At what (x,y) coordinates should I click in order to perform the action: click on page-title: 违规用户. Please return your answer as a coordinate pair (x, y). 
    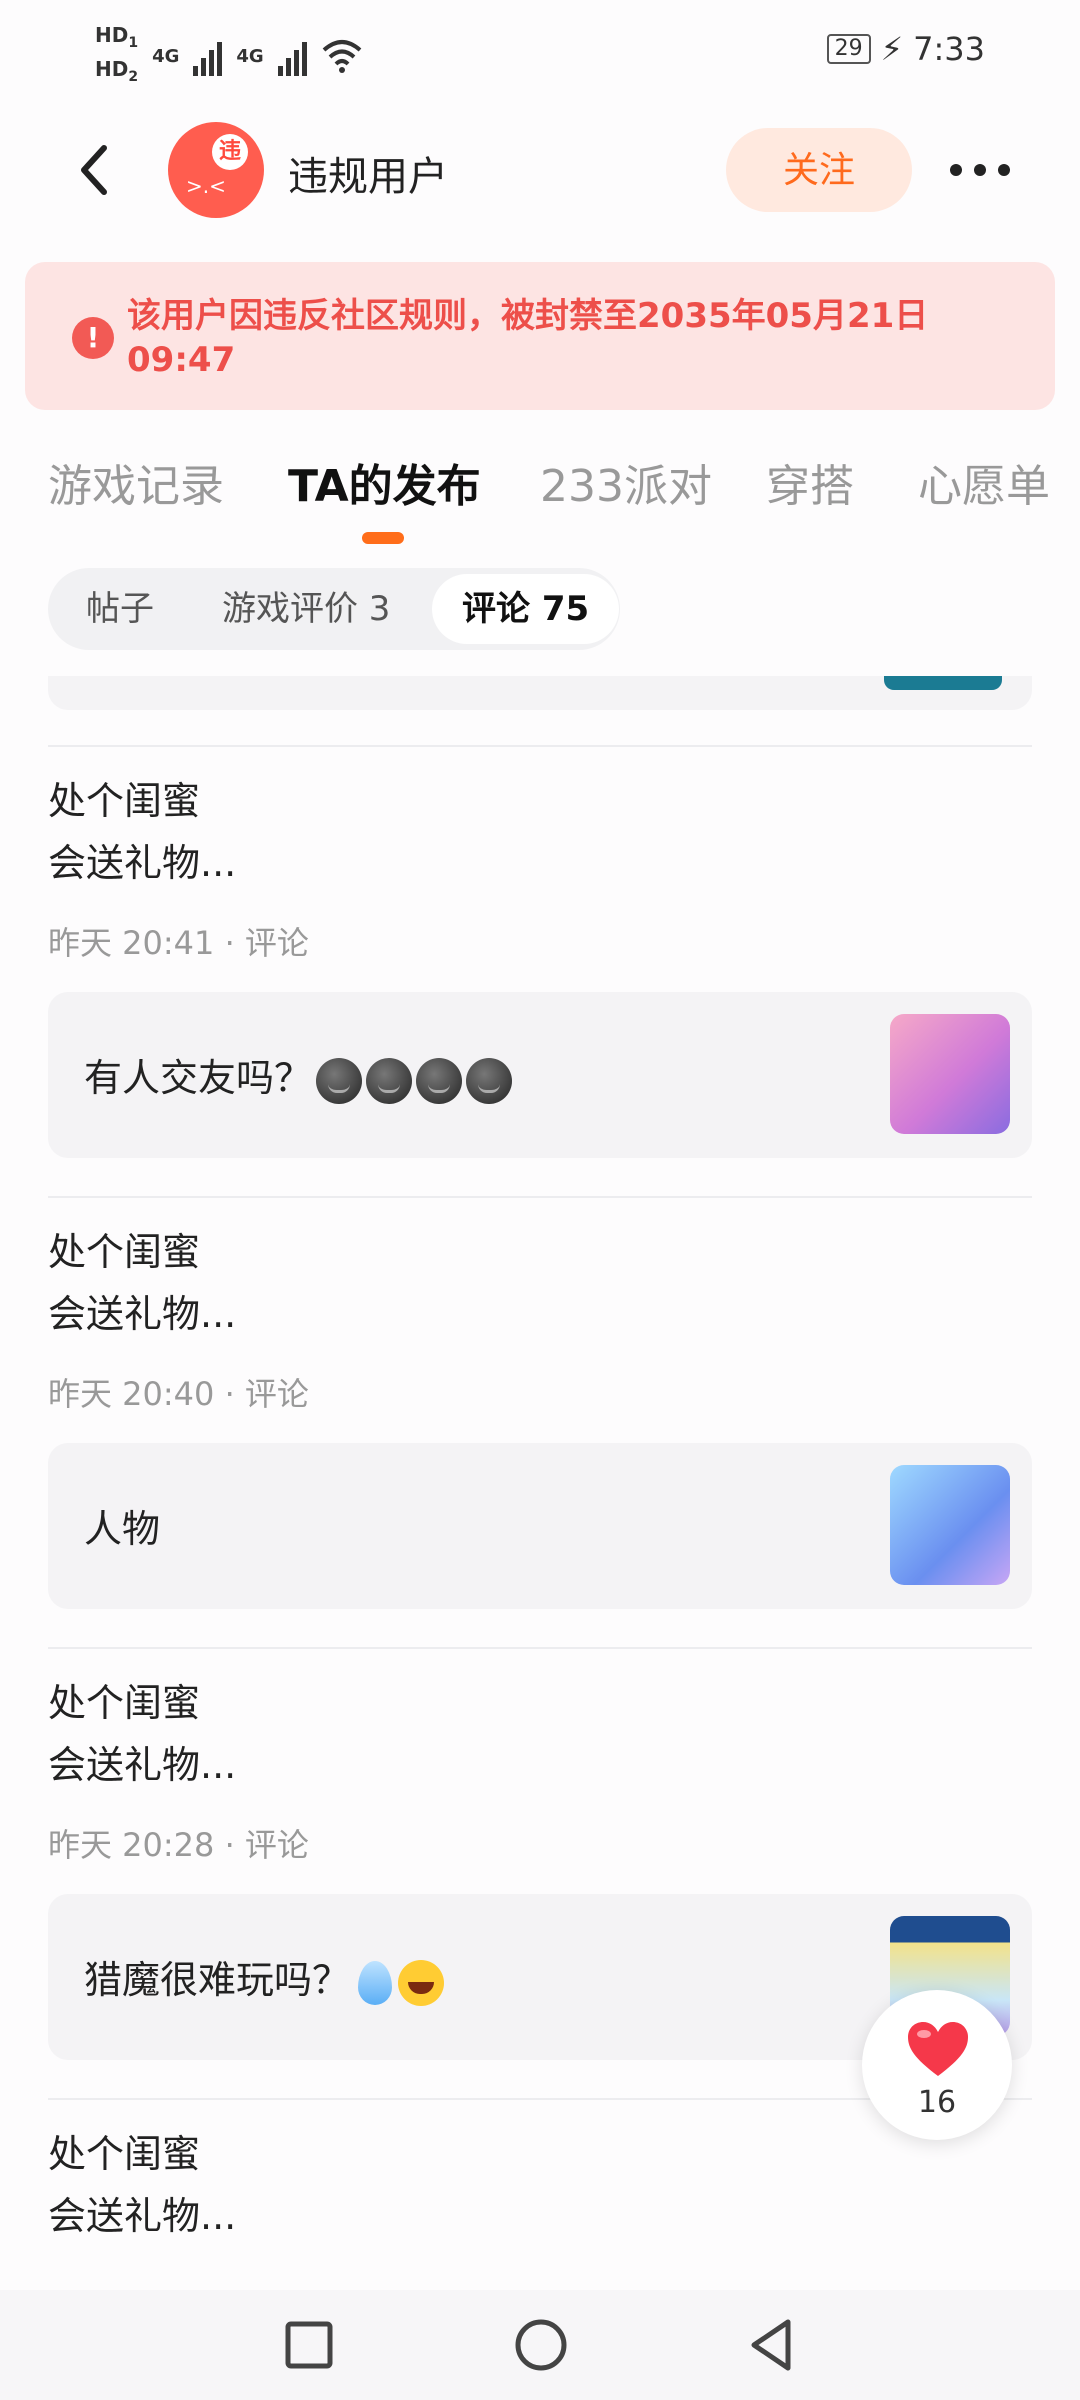
    Looking at the image, I should click on (368, 177).